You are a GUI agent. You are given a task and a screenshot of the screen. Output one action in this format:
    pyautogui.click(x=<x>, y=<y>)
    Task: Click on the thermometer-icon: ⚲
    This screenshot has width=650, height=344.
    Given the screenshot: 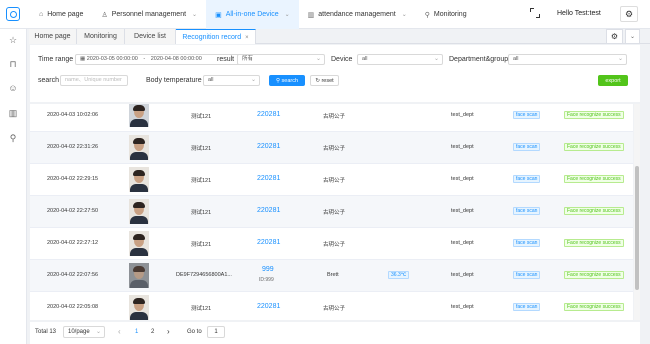 What is the action you would take?
    pyautogui.click(x=13, y=138)
    